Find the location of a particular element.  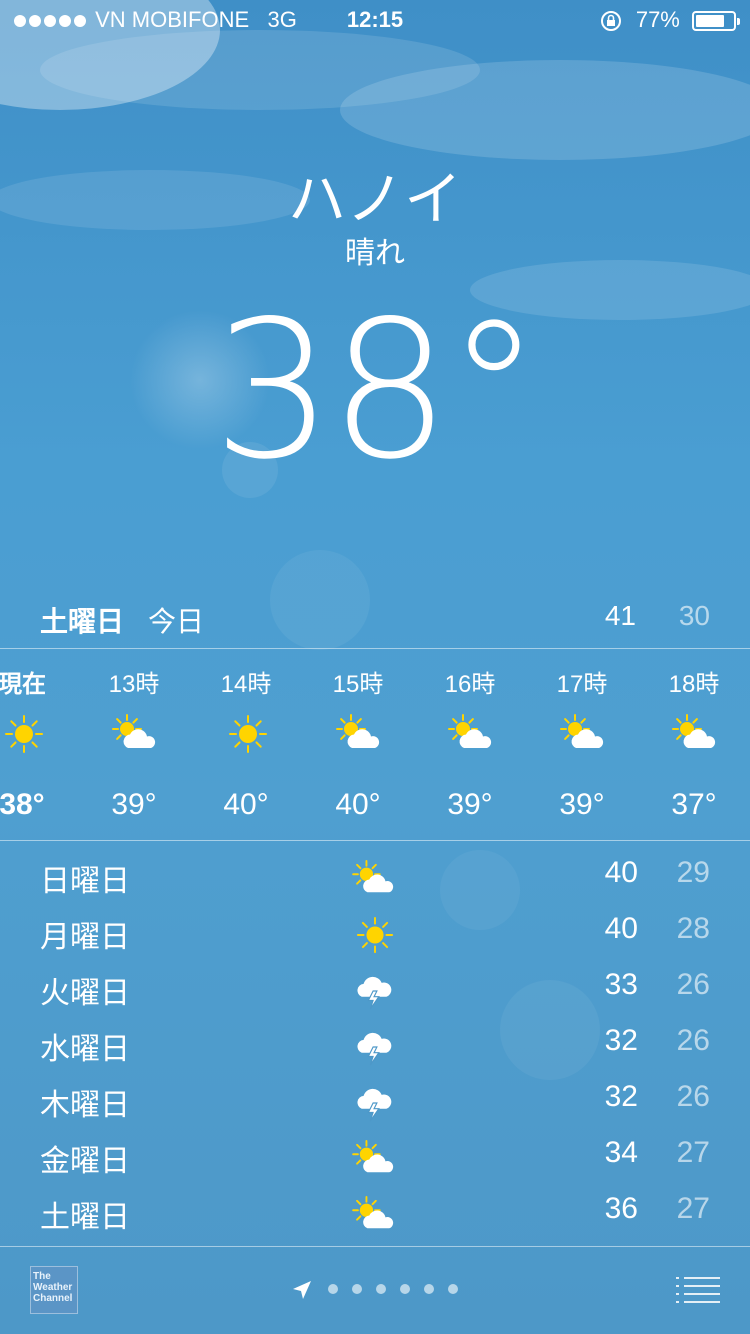

daily-high: 36 is located at coordinates (621, 1208).